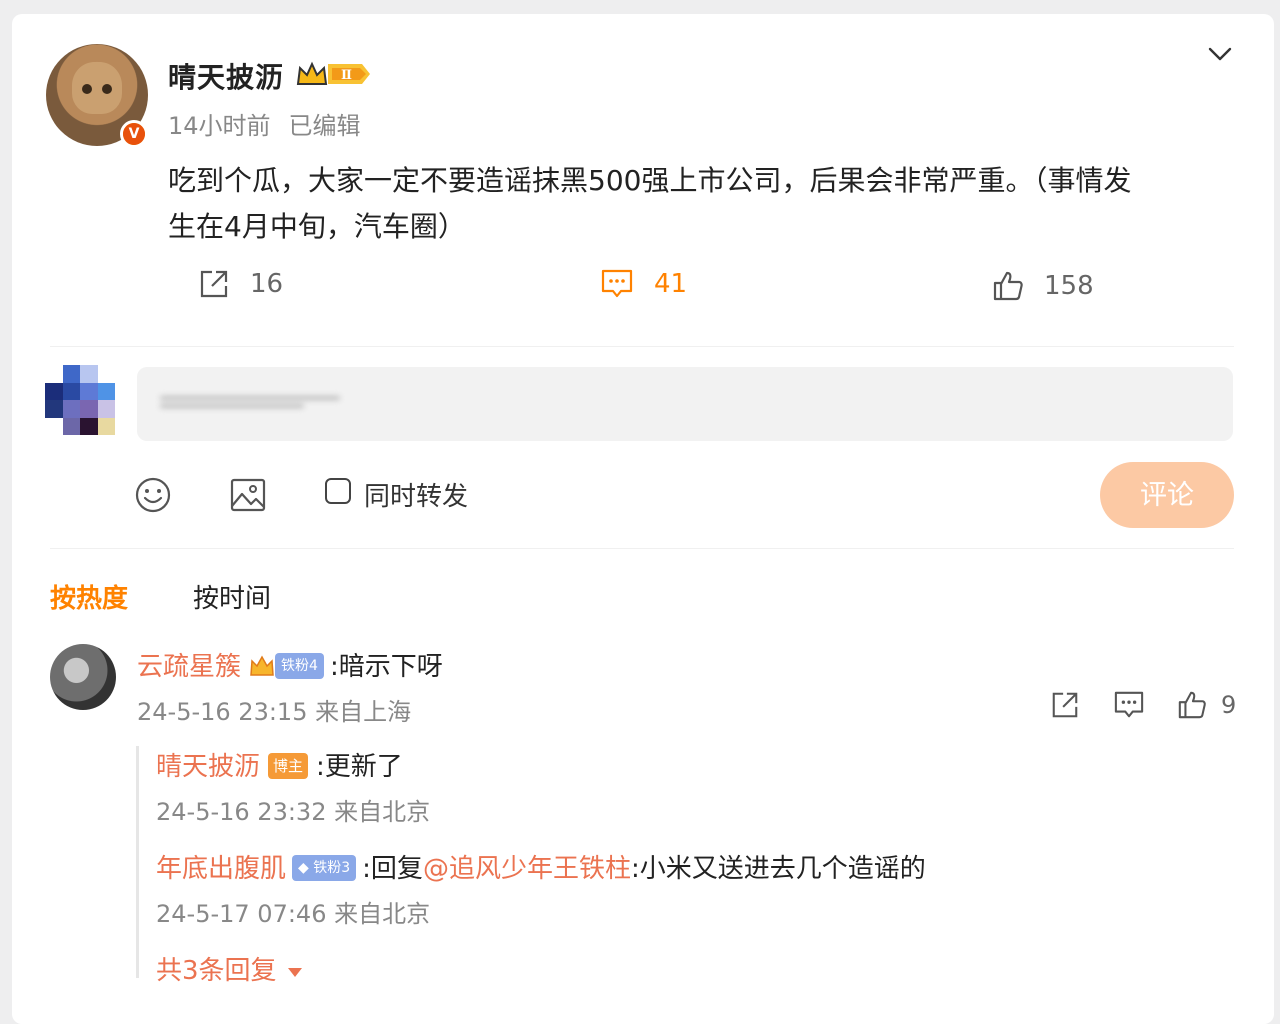  What do you see at coordinates (219, 126) in the screenshot?
I see `post-time: 14小时前` at bounding box center [219, 126].